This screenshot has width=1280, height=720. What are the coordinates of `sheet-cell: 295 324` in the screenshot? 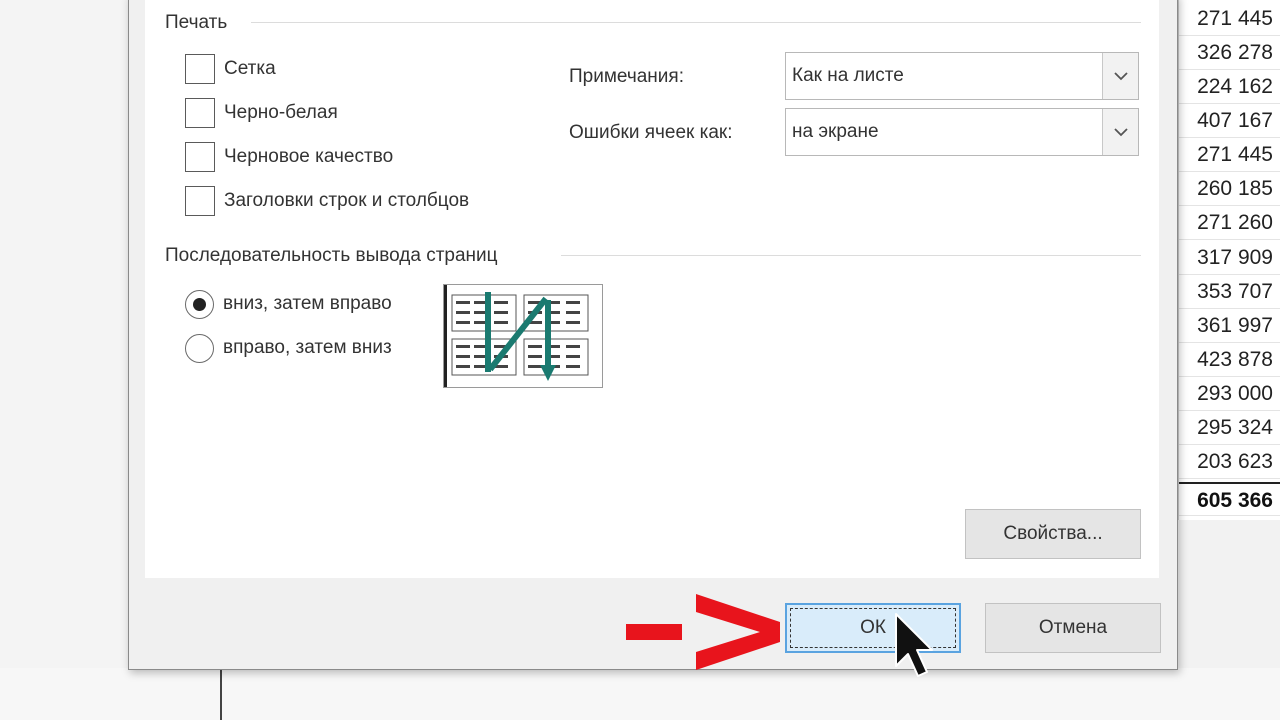 It's located at (1229, 428).